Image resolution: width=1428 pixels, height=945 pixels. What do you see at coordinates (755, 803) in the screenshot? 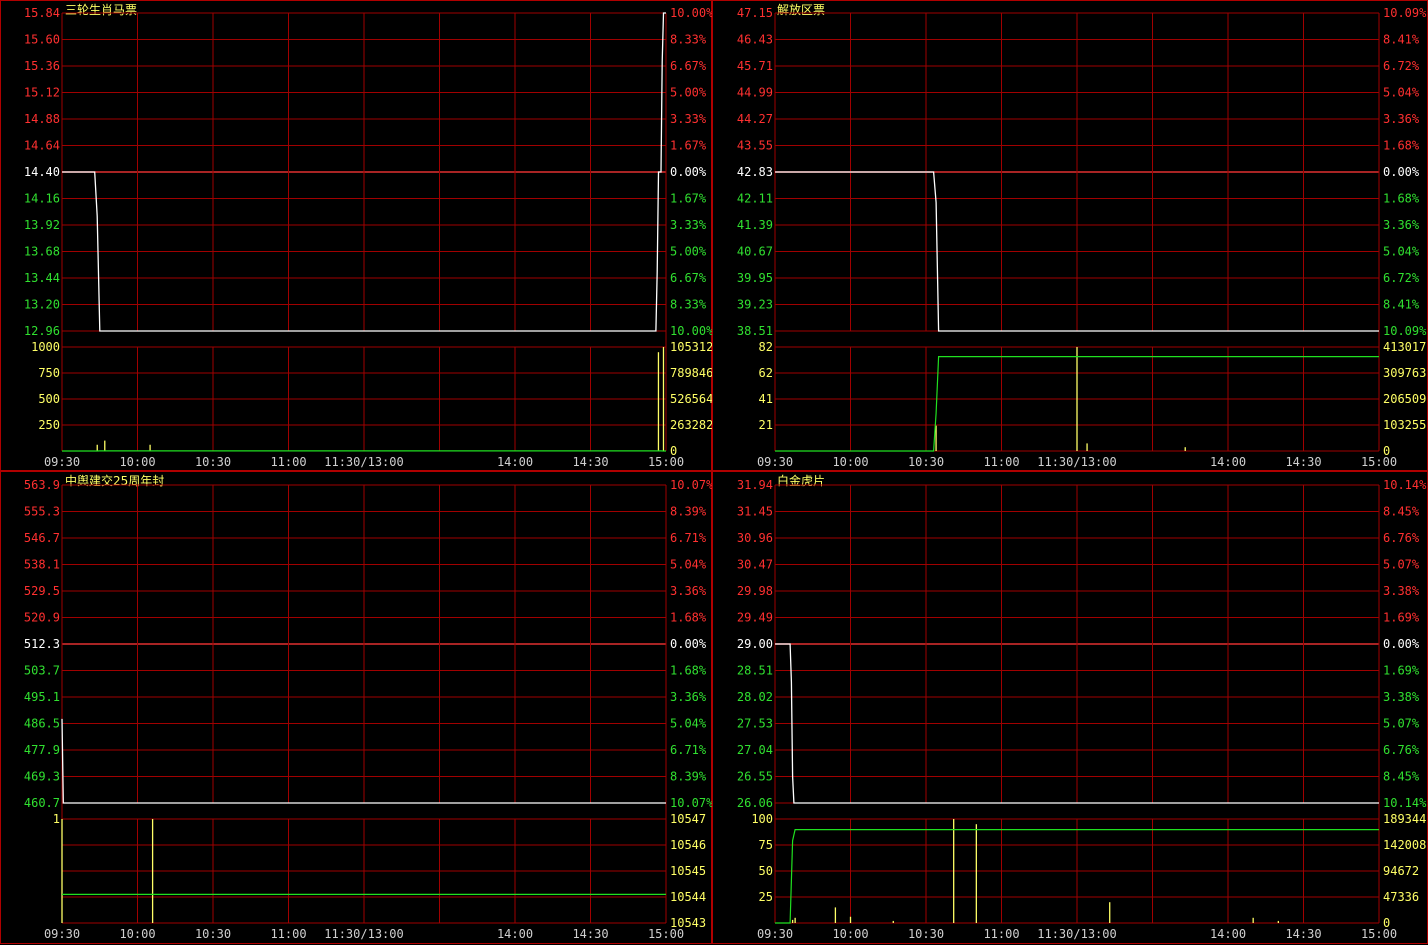
I see `price-tick-label: 26.06` at bounding box center [755, 803].